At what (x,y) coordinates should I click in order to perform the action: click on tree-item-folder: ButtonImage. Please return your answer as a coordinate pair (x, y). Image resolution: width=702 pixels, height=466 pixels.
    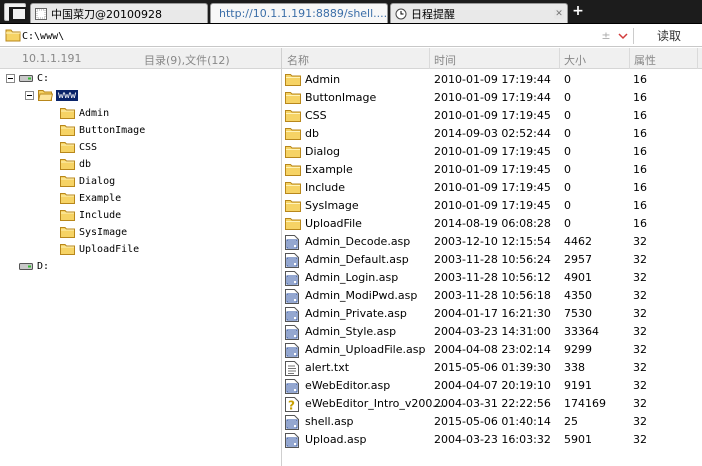
    Looking at the image, I should click on (102, 130).